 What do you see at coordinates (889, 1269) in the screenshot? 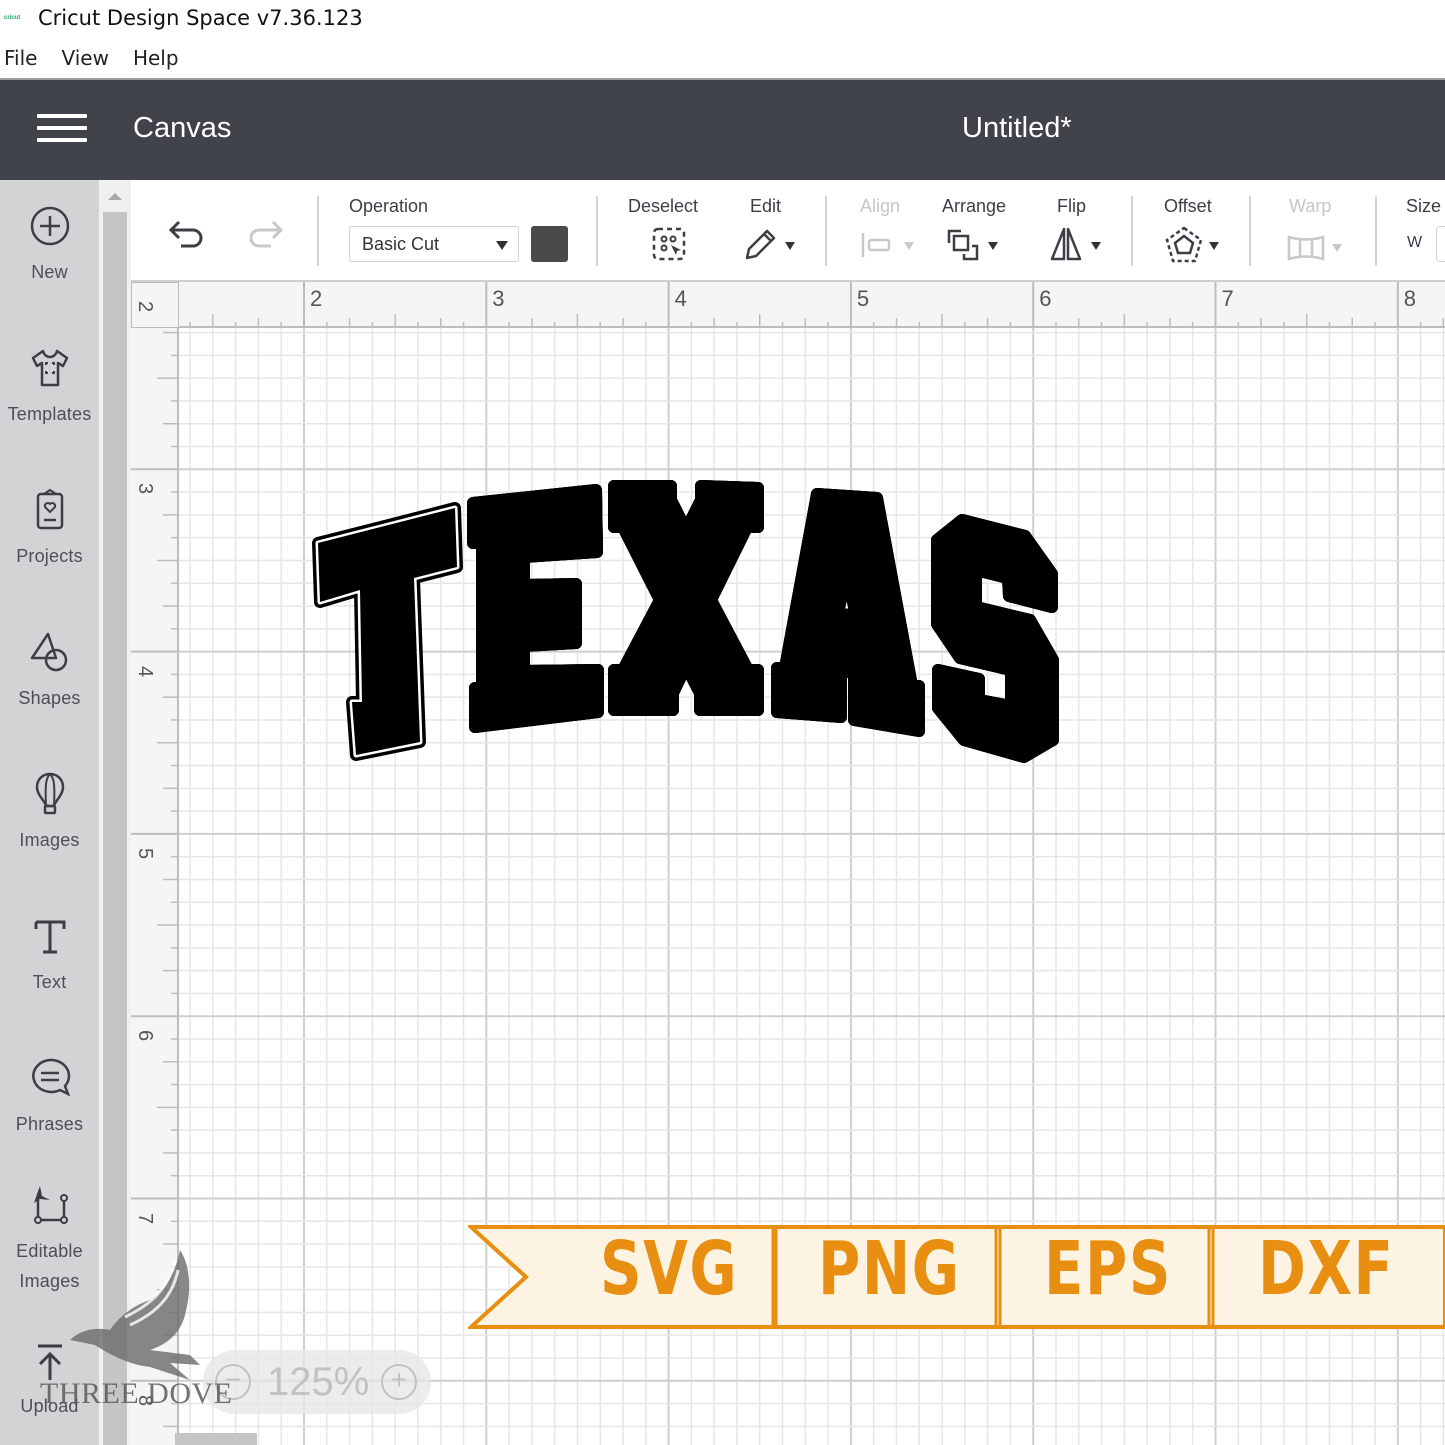
I see `format-png: PNG` at bounding box center [889, 1269].